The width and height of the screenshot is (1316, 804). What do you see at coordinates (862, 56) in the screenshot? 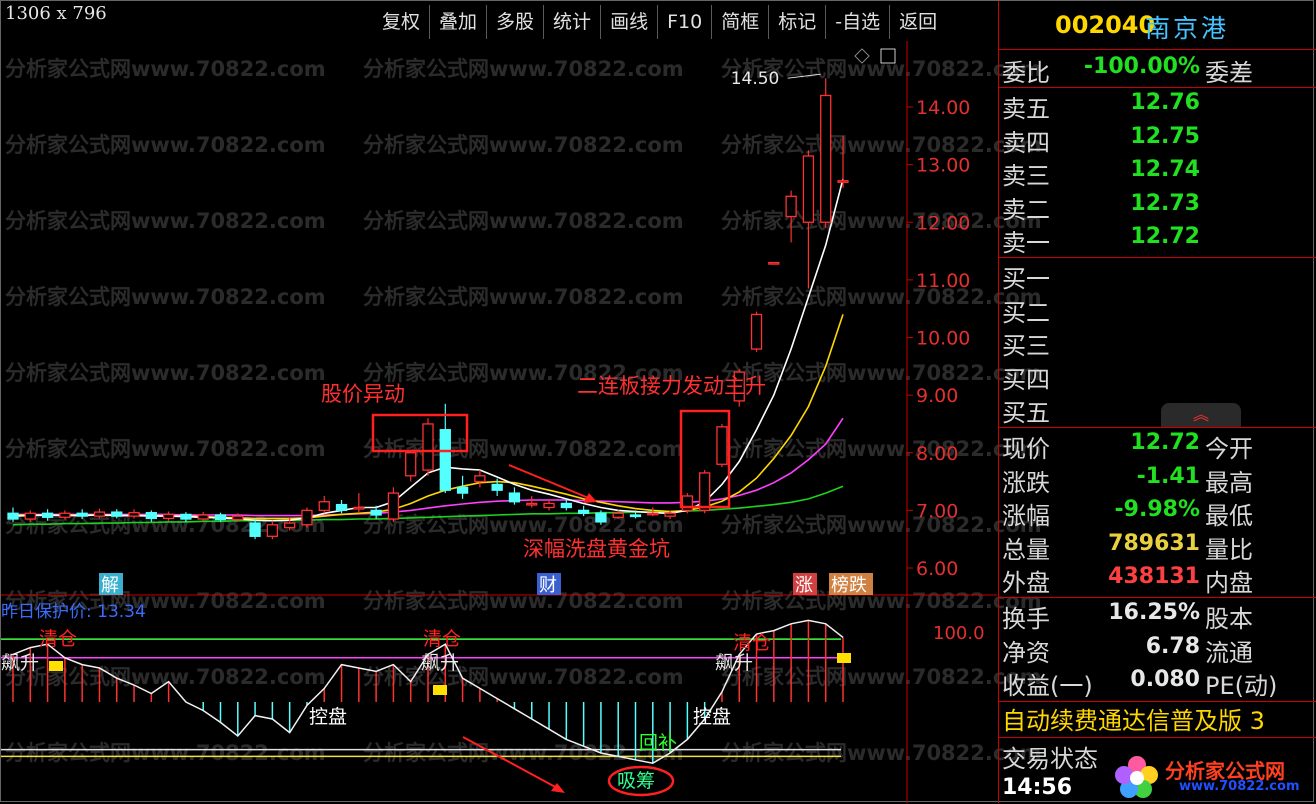
I see `diamond-icon` at bounding box center [862, 56].